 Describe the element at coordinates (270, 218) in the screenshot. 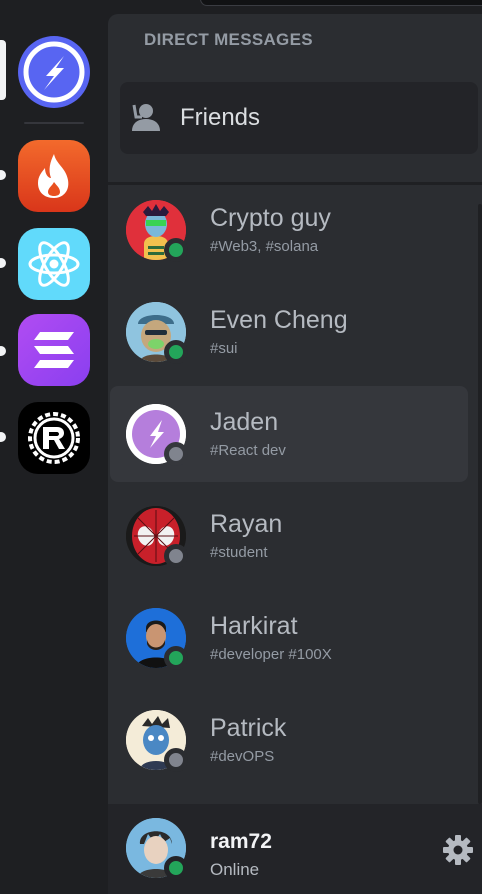

I see `dm-name: Crypto guy` at that location.